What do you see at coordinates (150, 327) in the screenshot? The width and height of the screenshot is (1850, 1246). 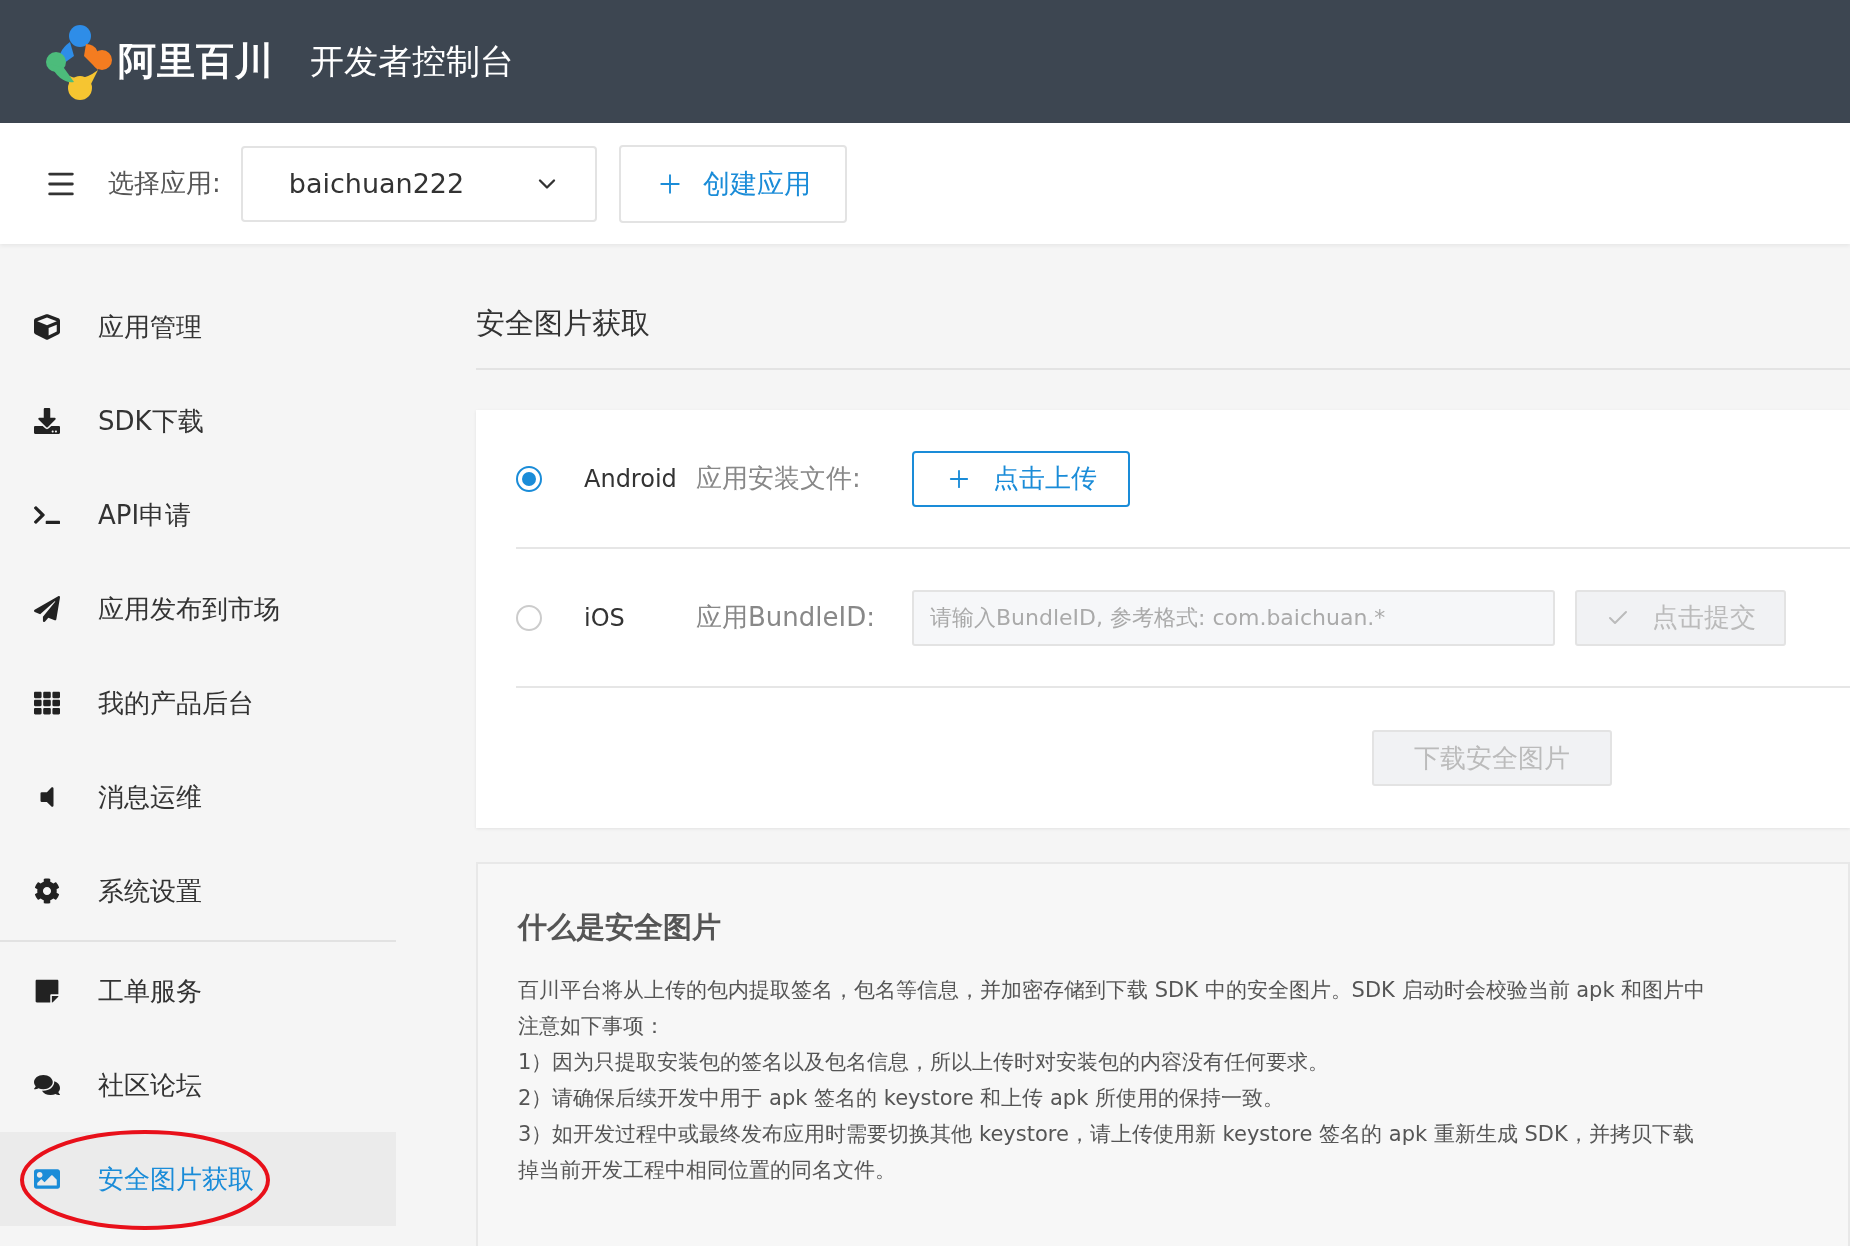 I see `sidebar-item-label: 应用管理` at bounding box center [150, 327].